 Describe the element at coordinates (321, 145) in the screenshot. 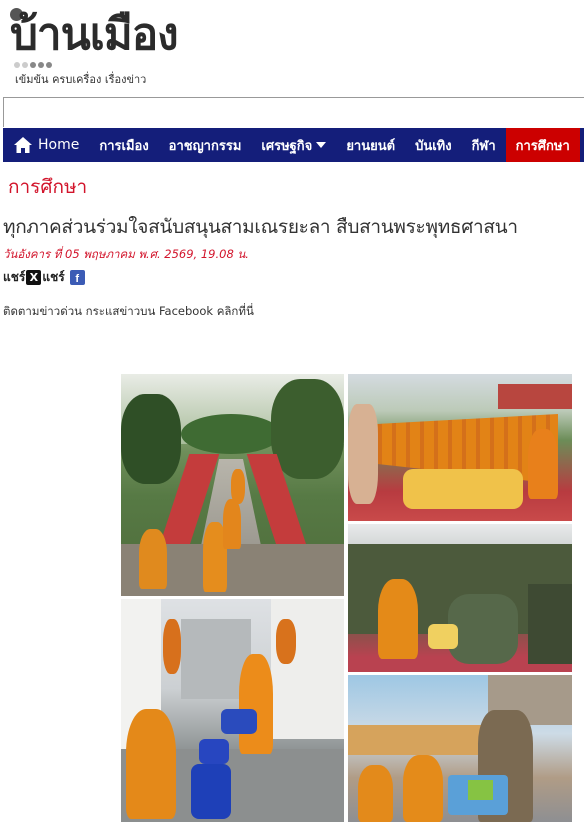

I see `chevron-down-icon` at that location.